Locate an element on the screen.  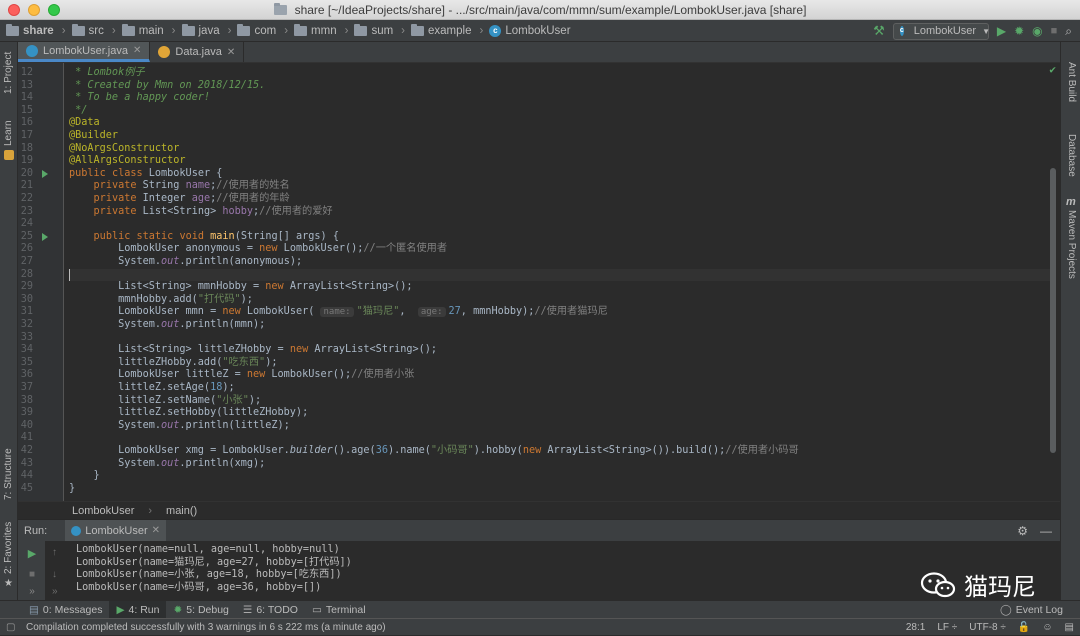
line-number: 18 is located at coordinates (26, 148).